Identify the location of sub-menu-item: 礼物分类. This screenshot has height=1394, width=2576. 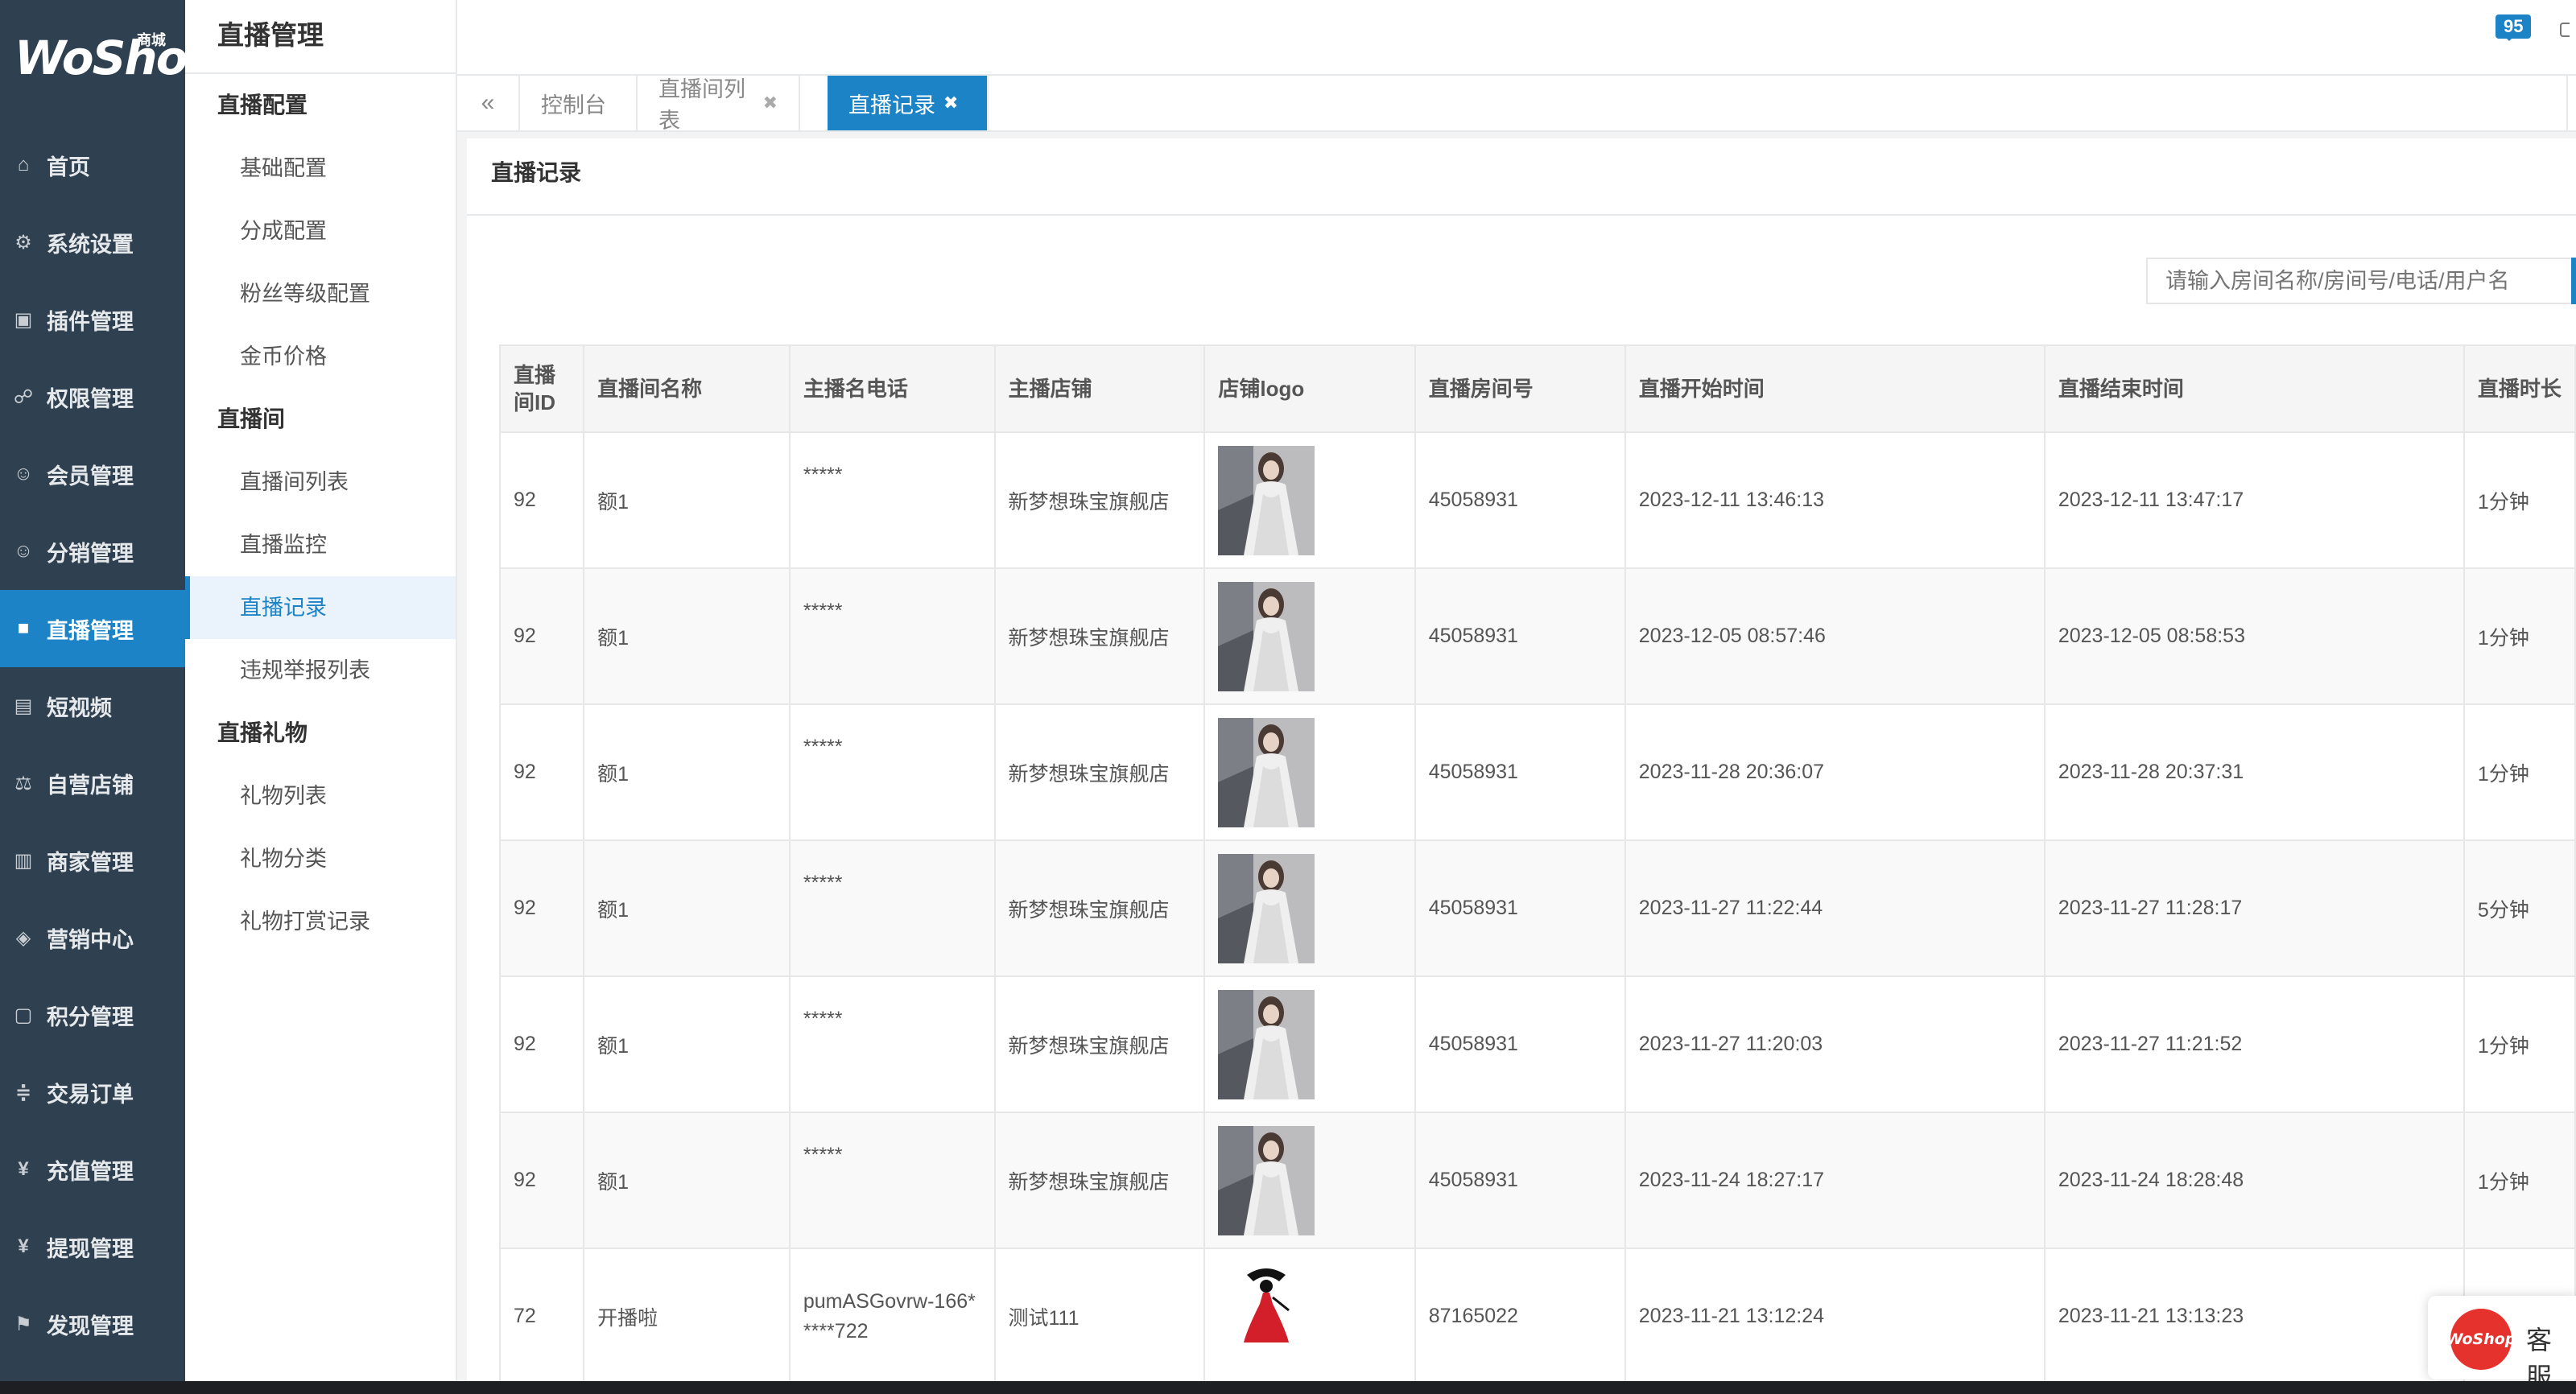
(320, 859).